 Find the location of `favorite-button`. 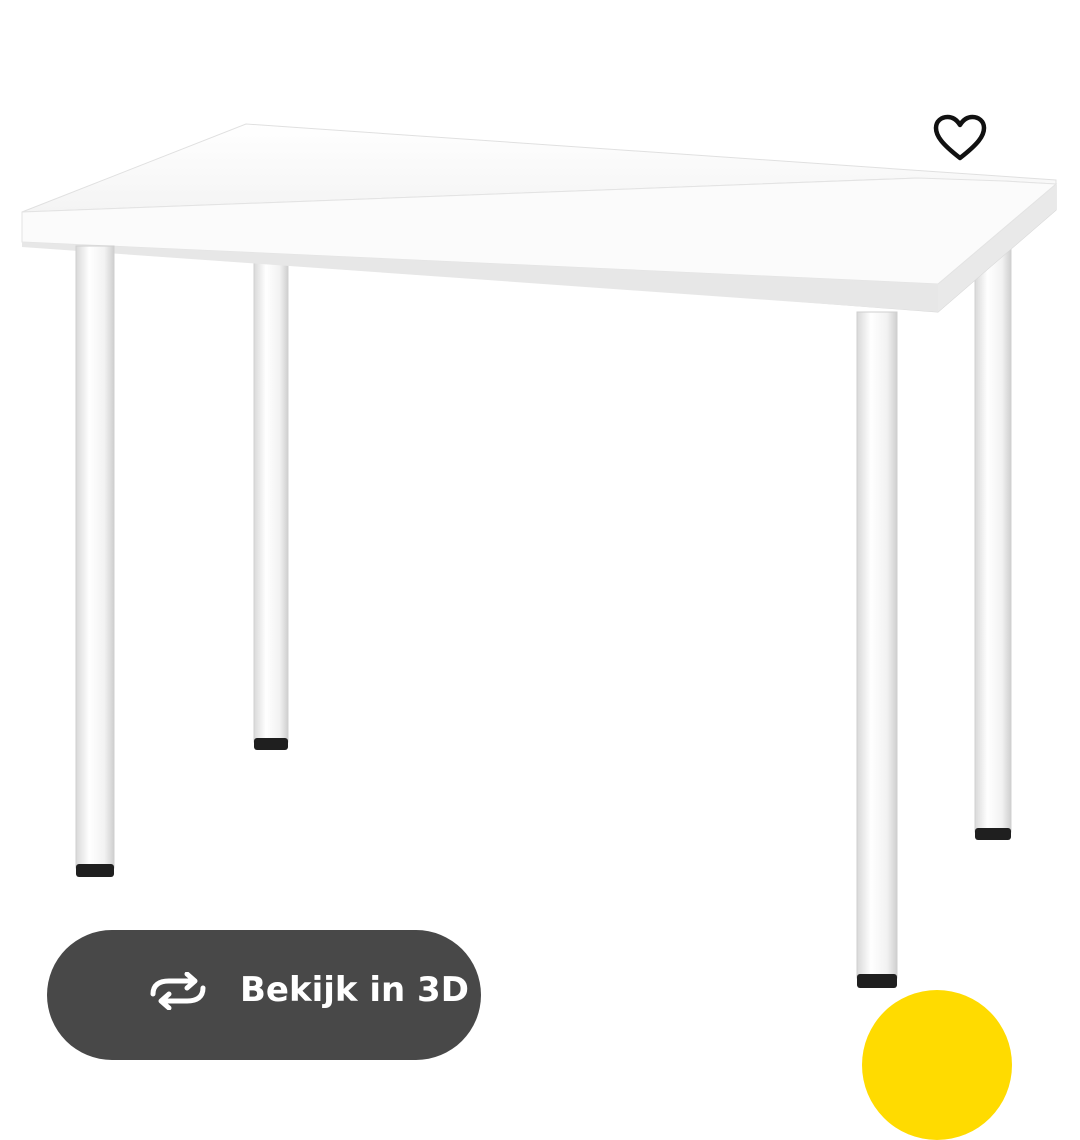

favorite-button is located at coordinates (960, 138).